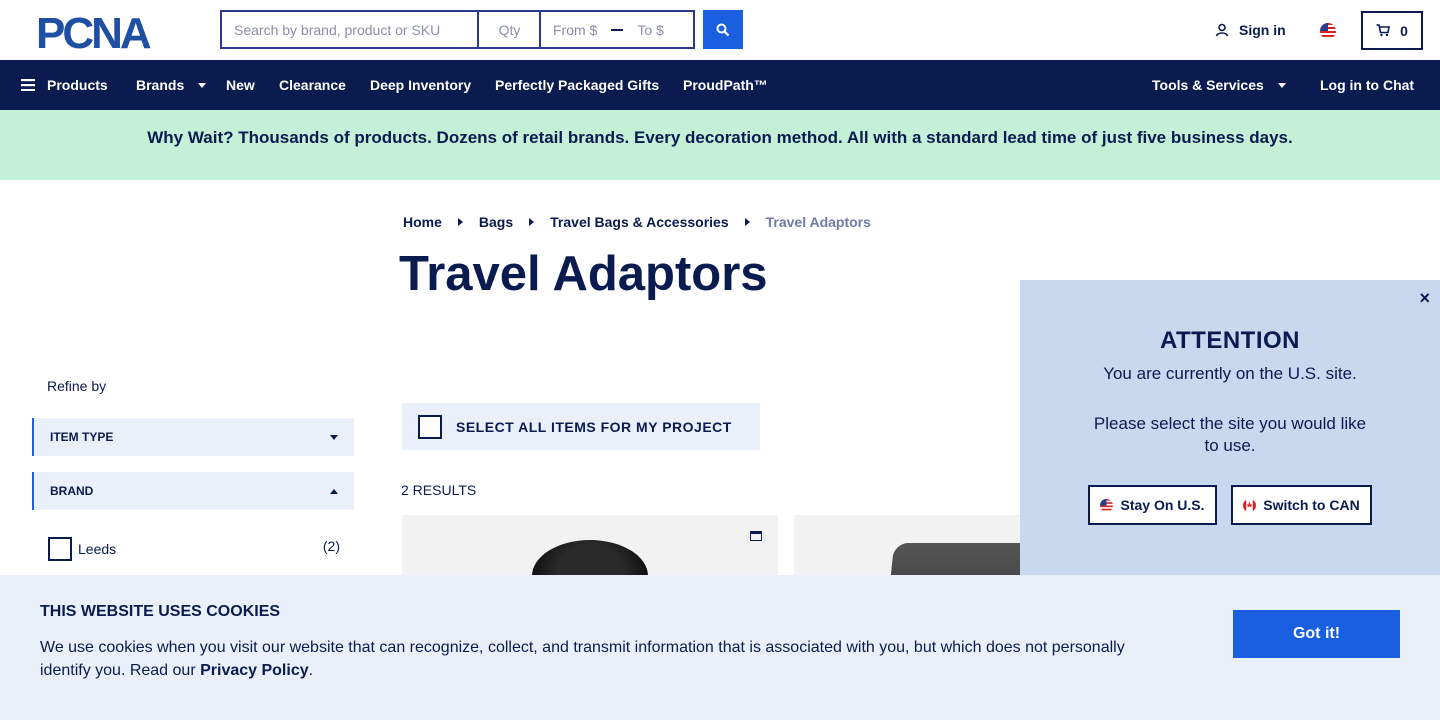  Describe the element at coordinates (430, 426) in the screenshot. I see `select-all-checkbox` at that location.